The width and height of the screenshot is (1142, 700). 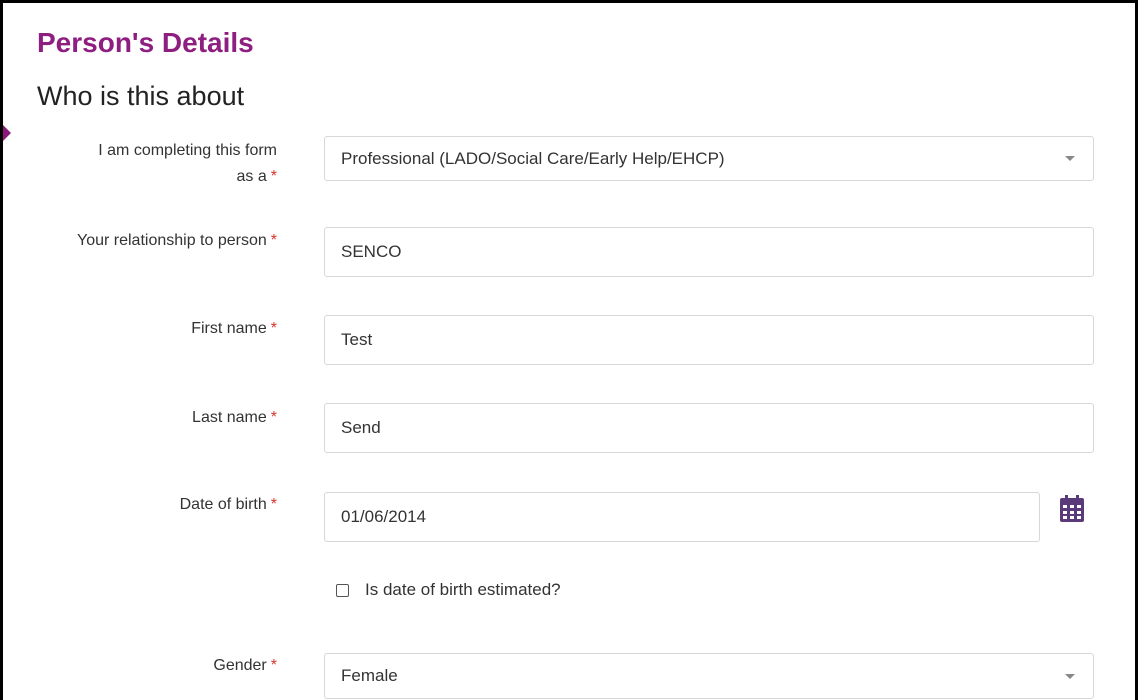 What do you see at coordinates (709, 676) in the screenshot?
I see `gender-select: Female` at bounding box center [709, 676].